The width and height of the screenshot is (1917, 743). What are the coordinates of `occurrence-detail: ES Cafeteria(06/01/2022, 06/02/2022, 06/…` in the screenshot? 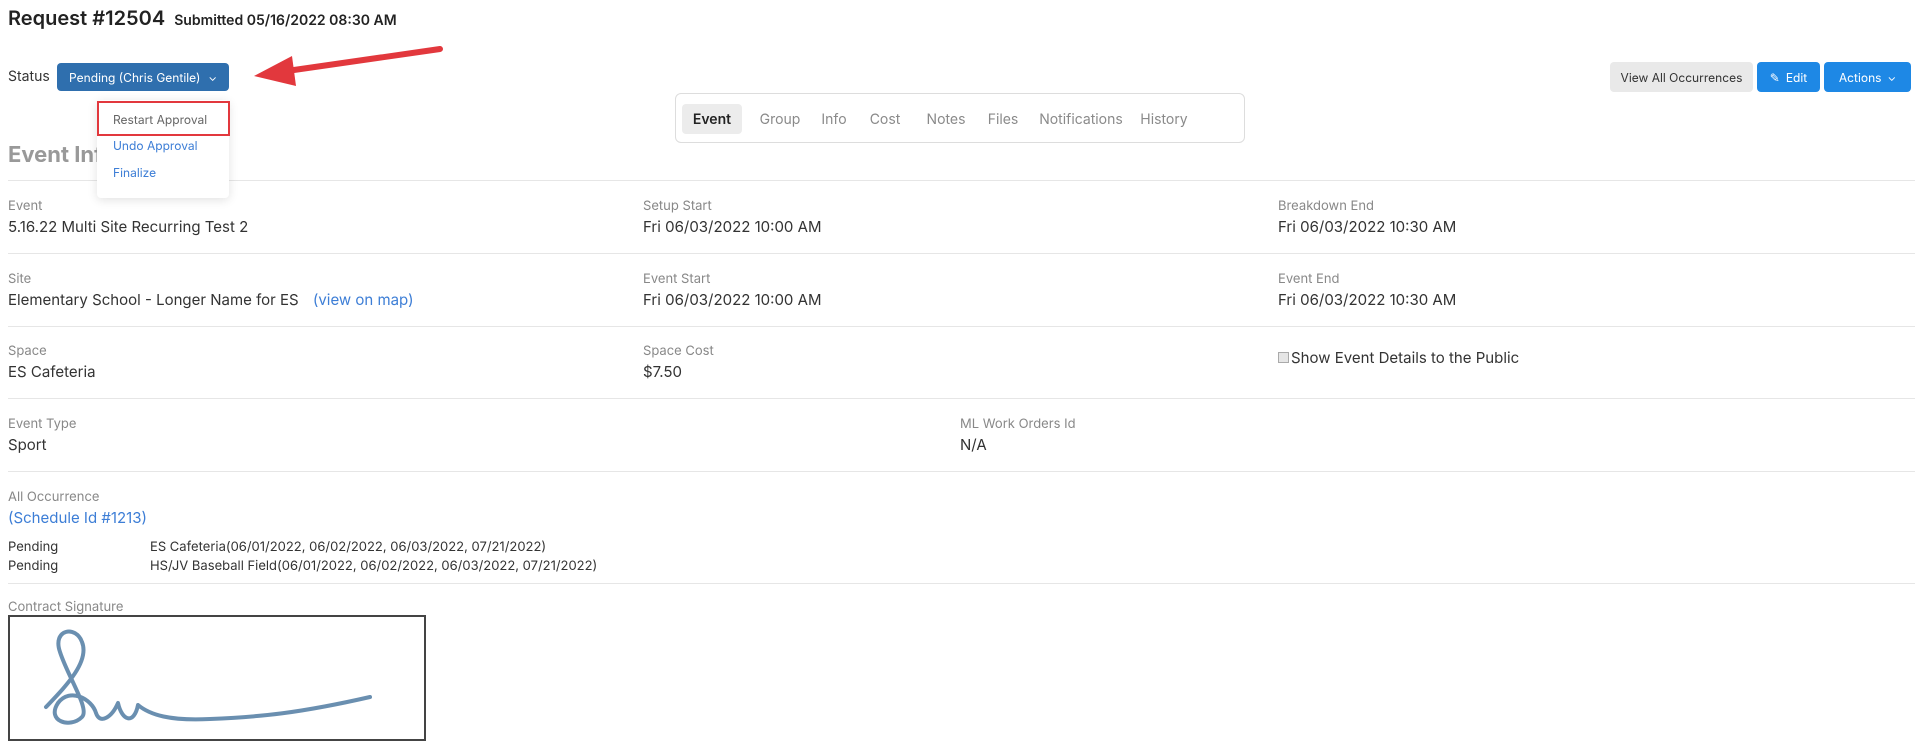 It's located at (348, 547).